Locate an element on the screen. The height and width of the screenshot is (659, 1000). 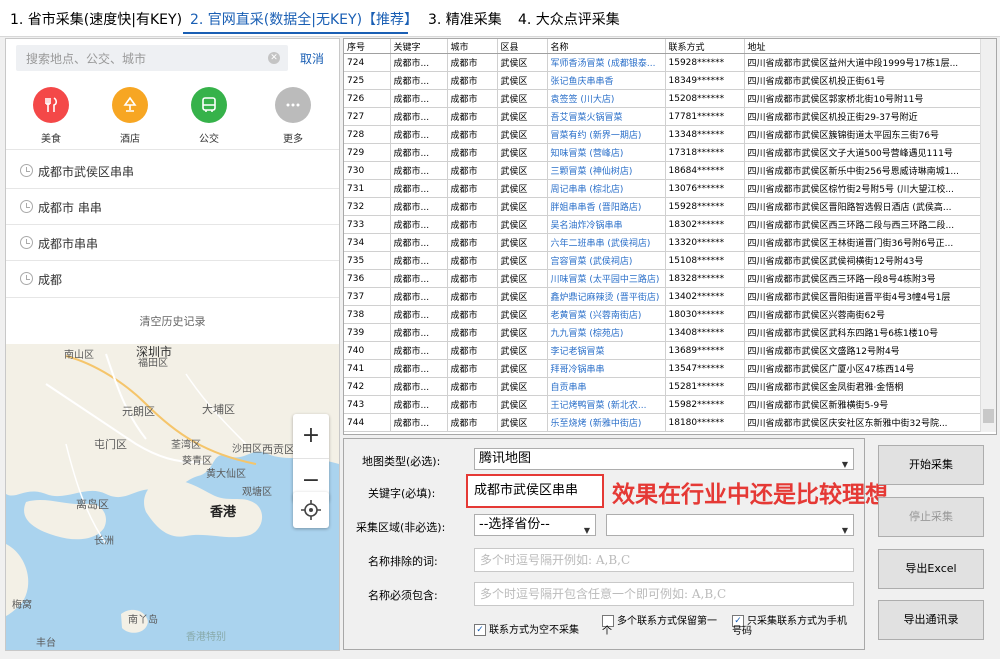
province-select: --选择省份-- ▼ is located at coordinates (535, 525).